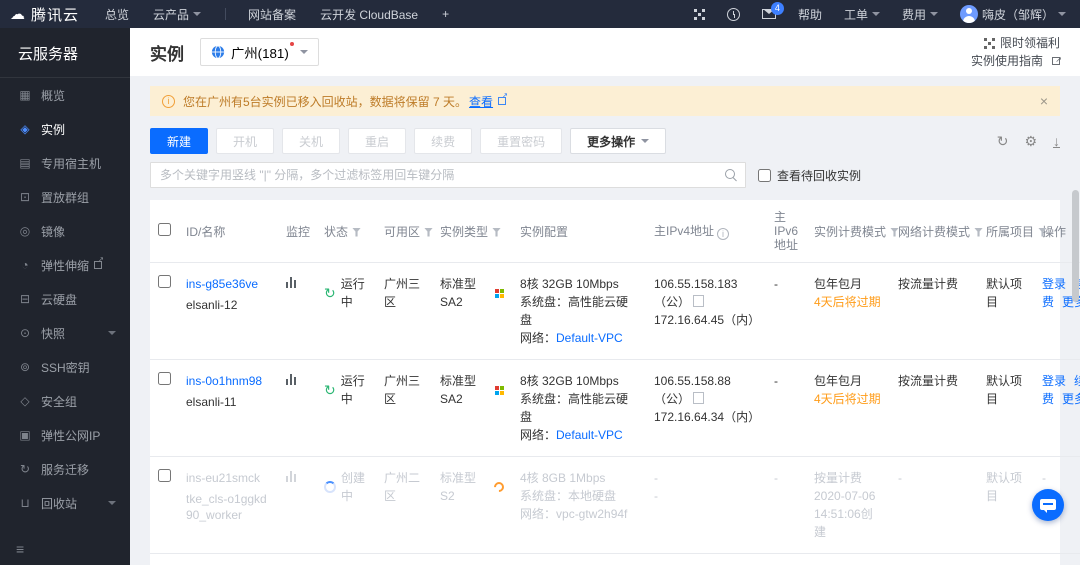 This screenshot has width=1080, height=565. Describe the element at coordinates (1044, 101) in the screenshot. I see `close-icon: ×` at that location.